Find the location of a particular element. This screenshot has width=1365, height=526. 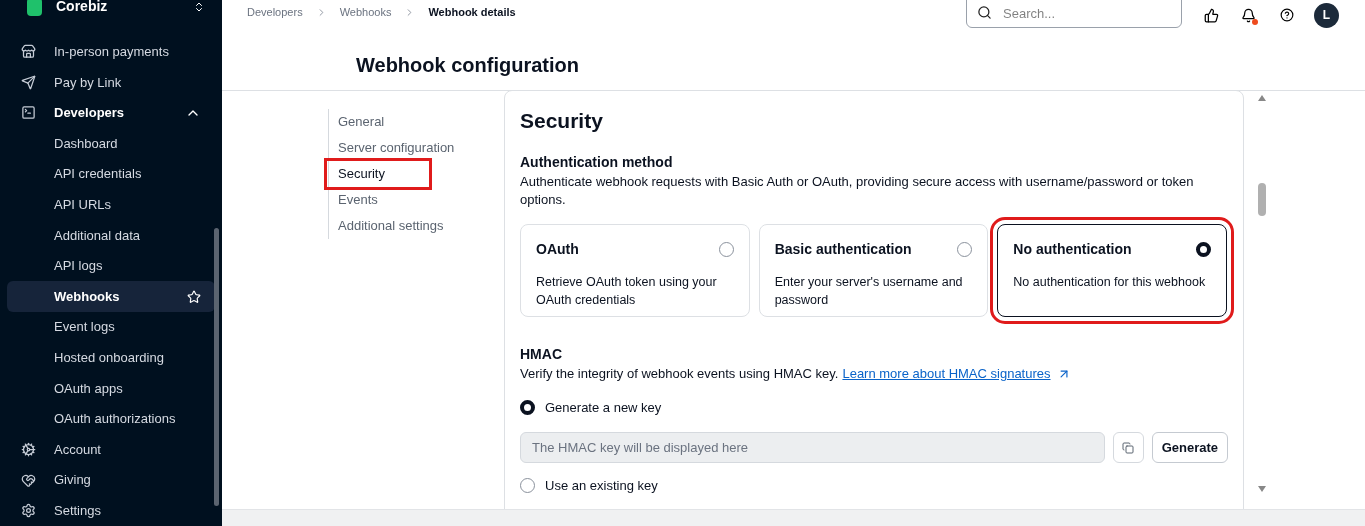

learn-more-link: Learn more about HMAC signatures is located at coordinates (946, 373).